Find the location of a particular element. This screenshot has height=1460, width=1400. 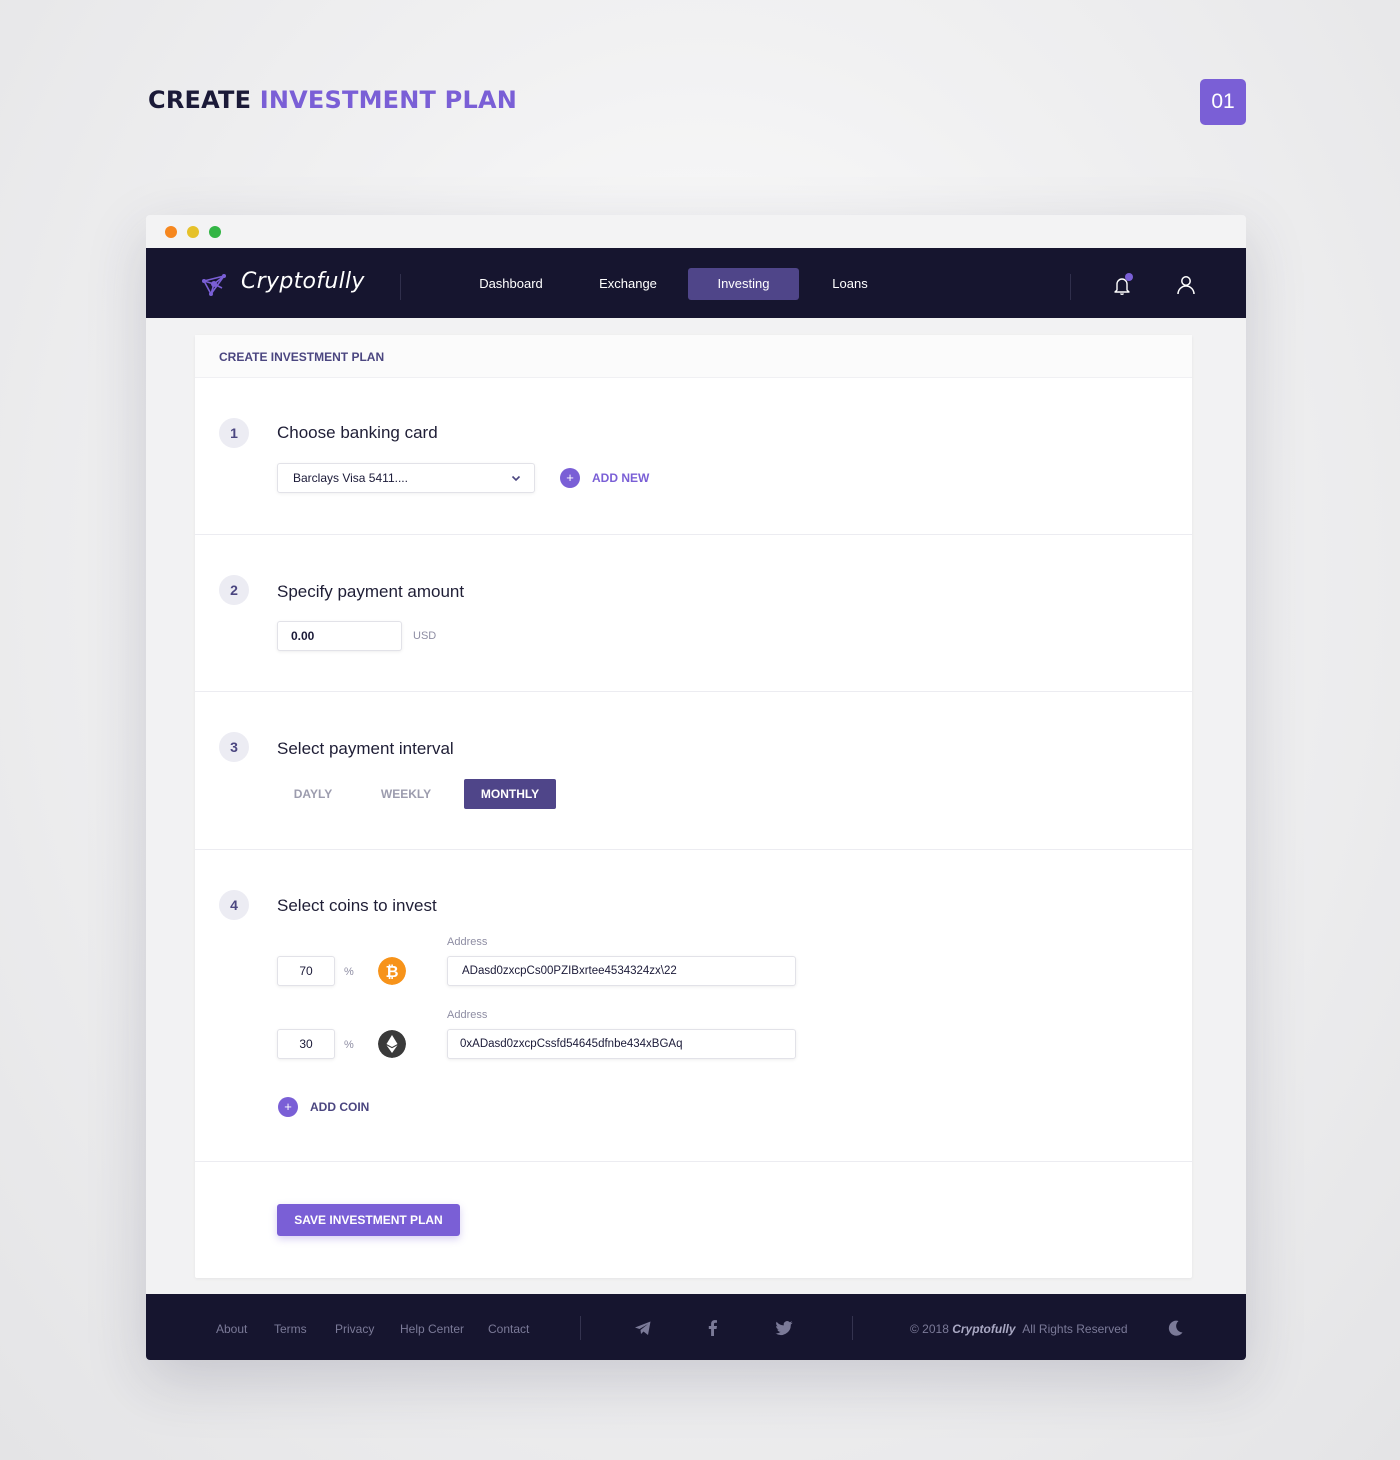

add-coin-button: + is located at coordinates (288, 1107).